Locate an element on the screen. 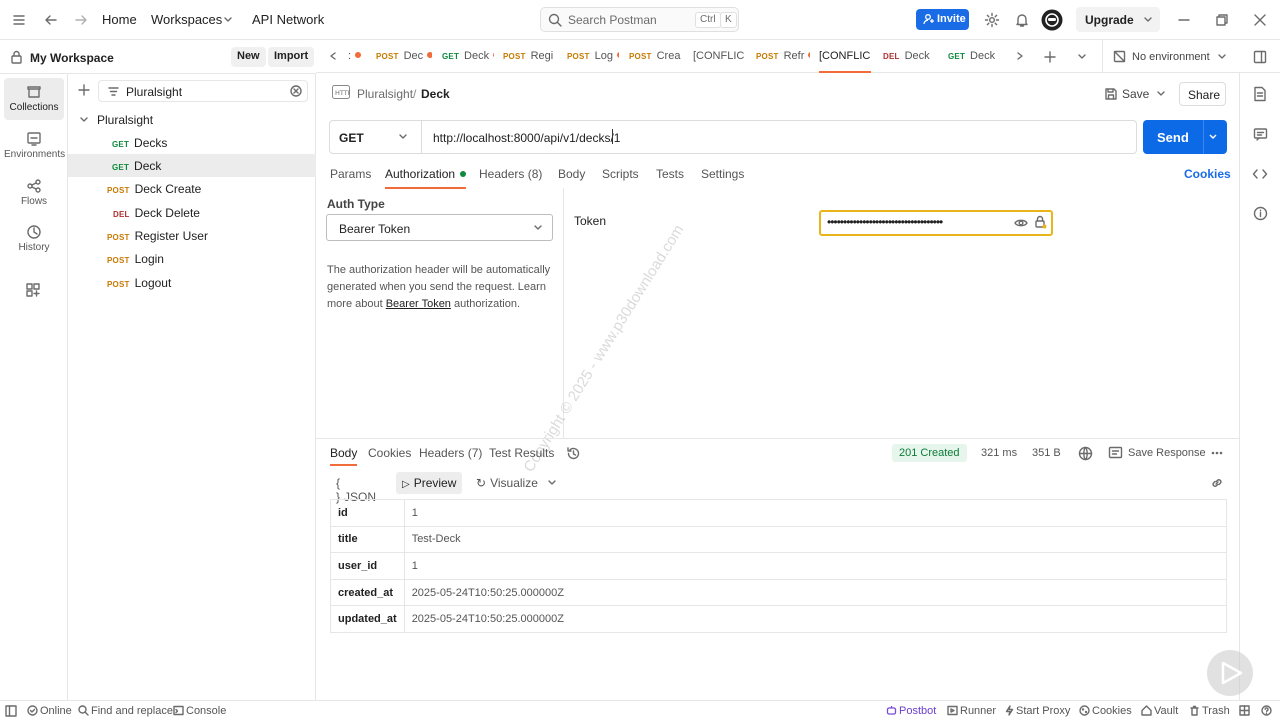  forward-arrow-icon is located at coordinates (81, 20).